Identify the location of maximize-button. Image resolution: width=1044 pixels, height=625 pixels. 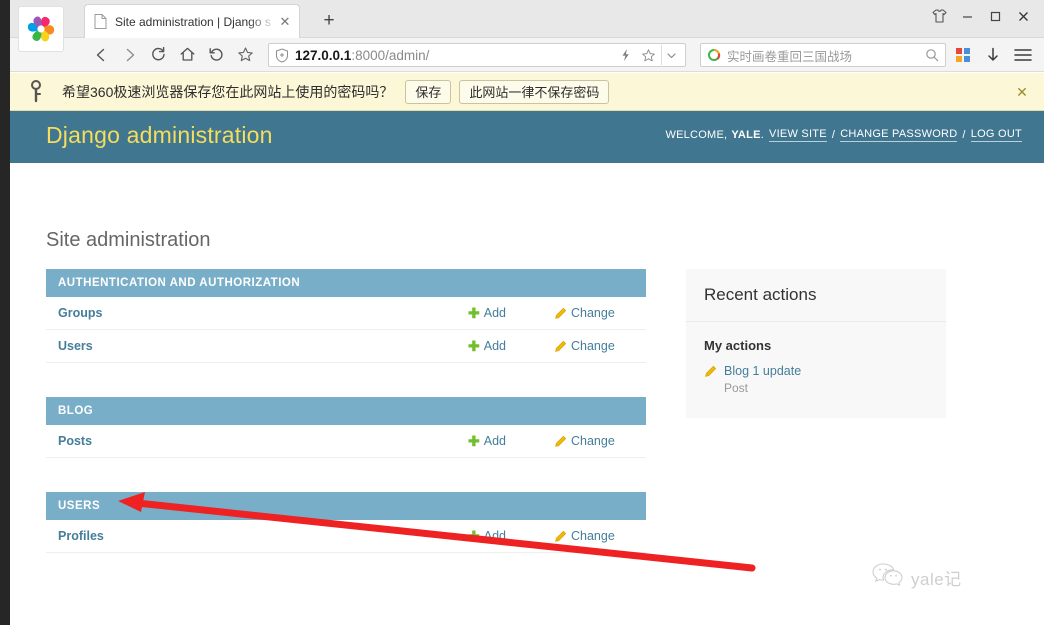
(995, 16).